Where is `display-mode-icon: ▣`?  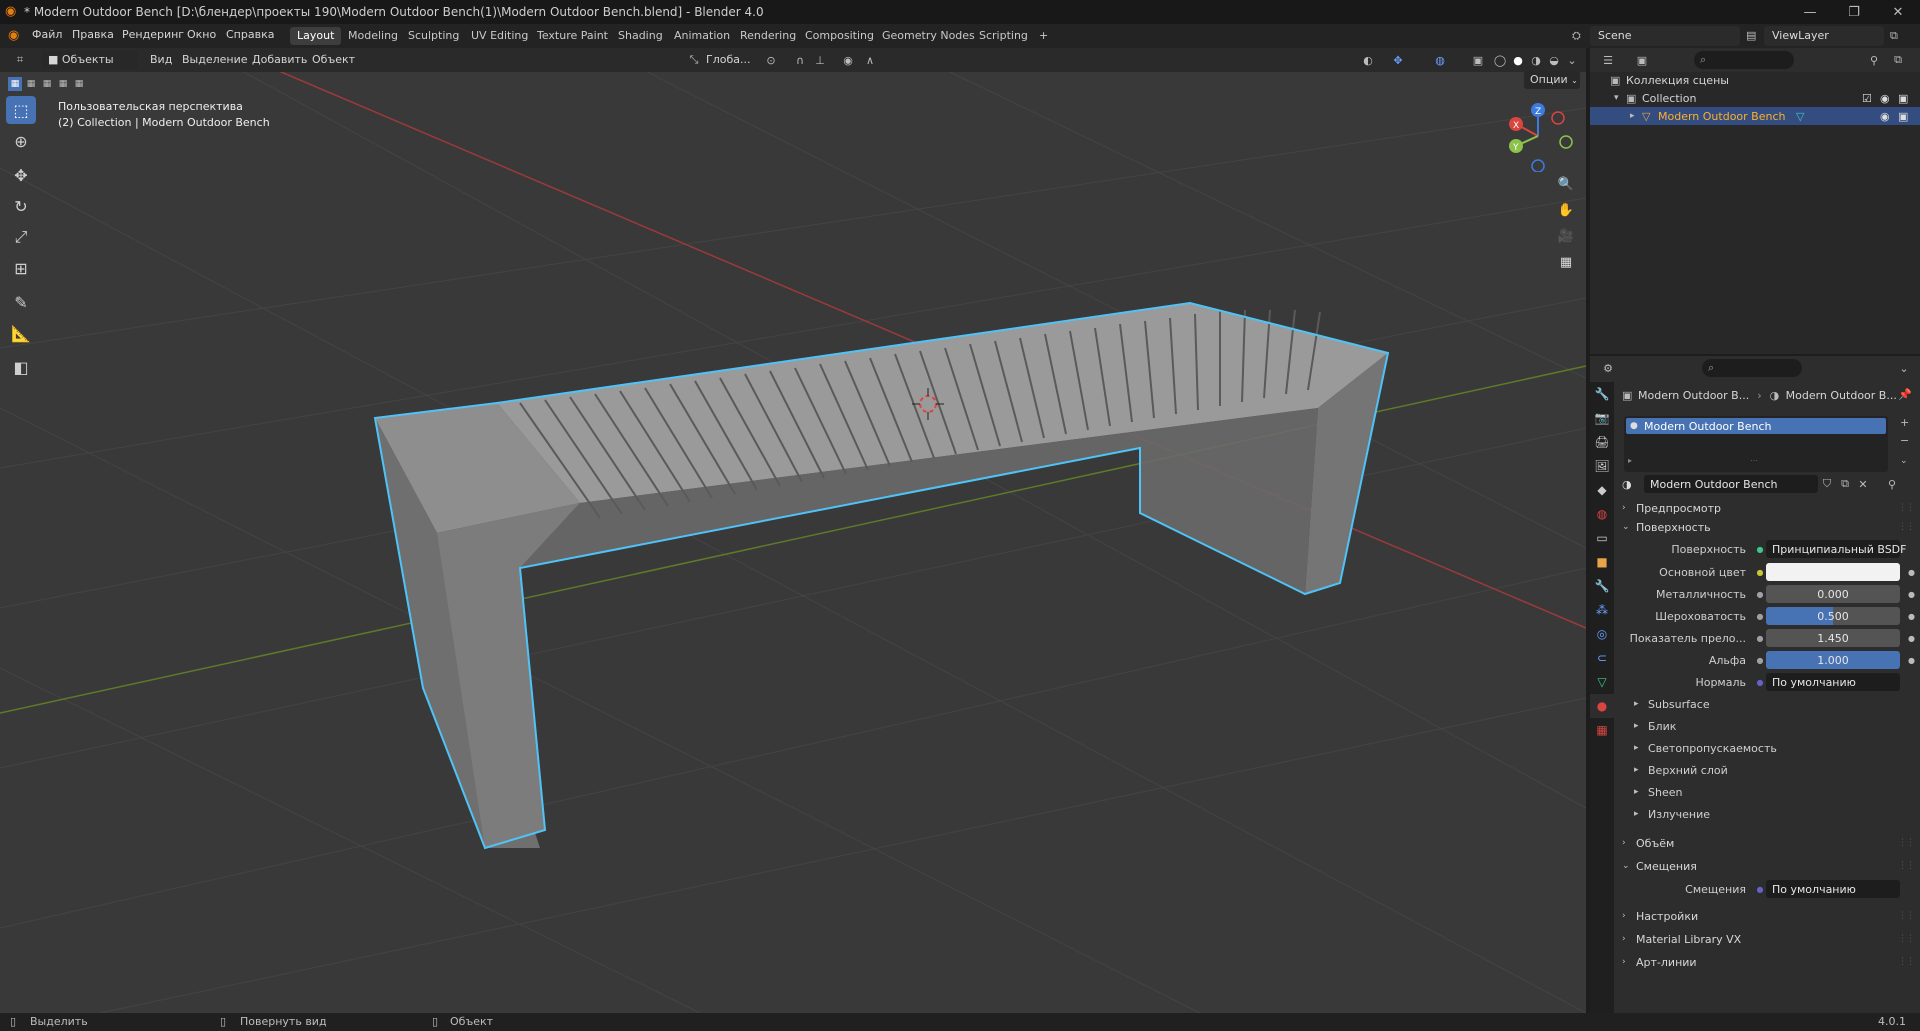 display-mode-icon: ▣ is located at coordinates (1642, 60).